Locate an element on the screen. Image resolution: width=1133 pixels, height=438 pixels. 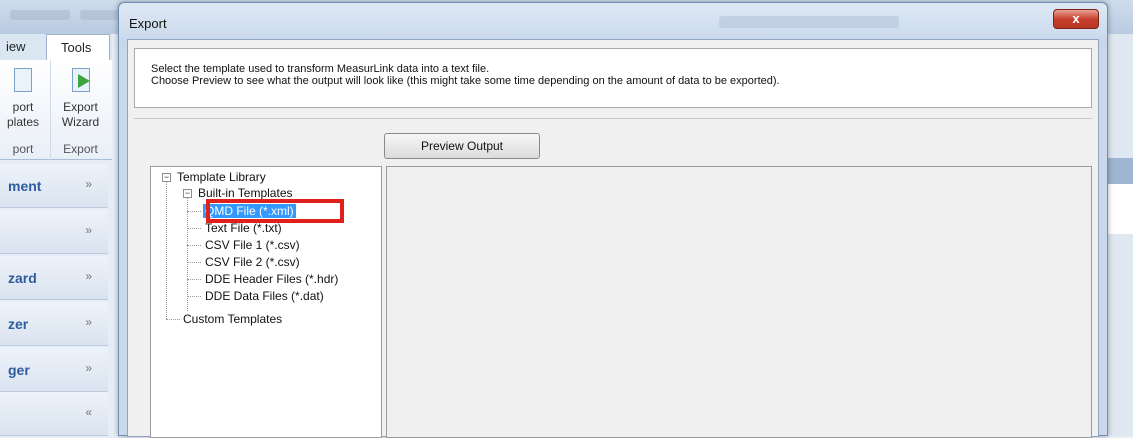
tree-node-csv-file-1: CSV File 1 (*.csv) is located at coordinates (252, 245).